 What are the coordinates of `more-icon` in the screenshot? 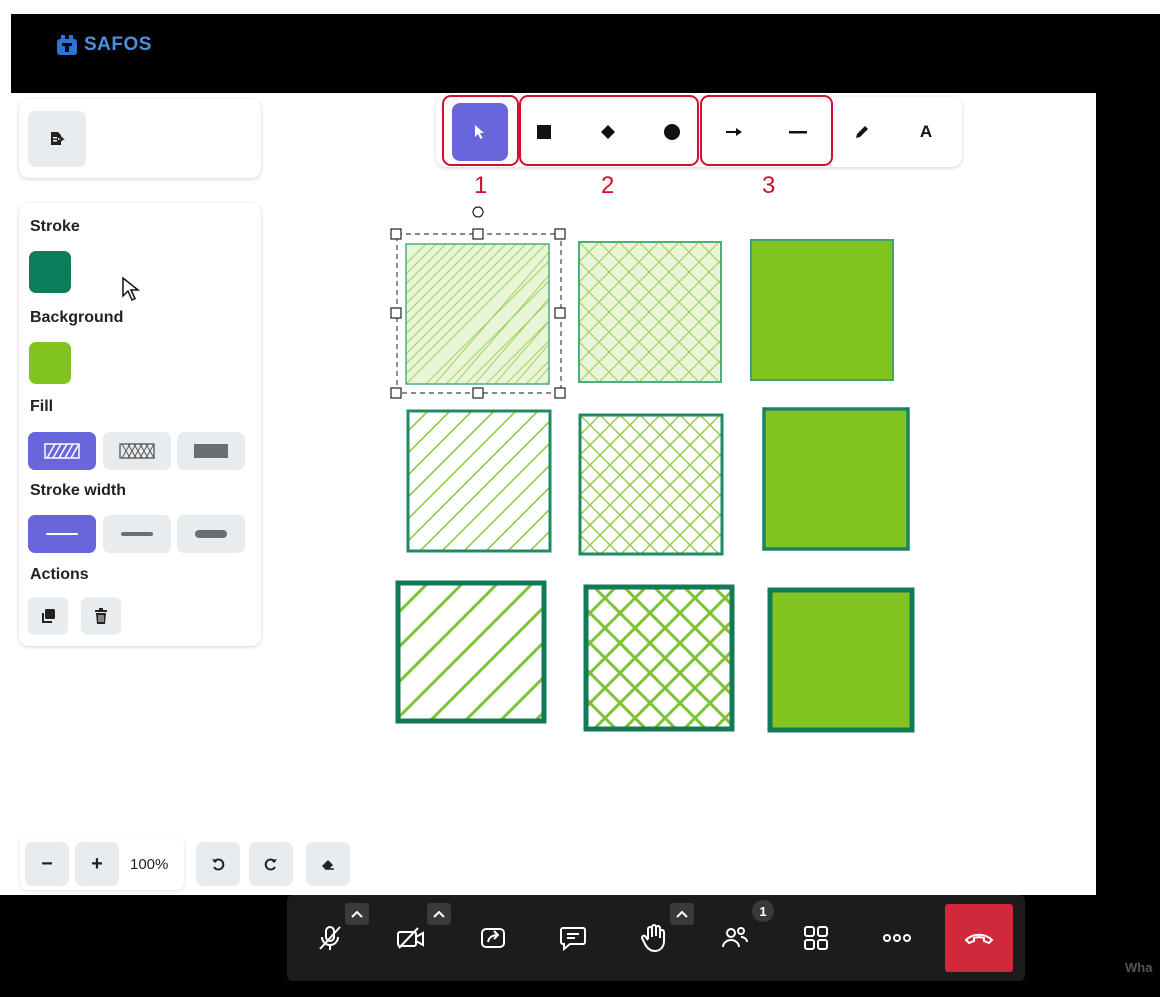 It's located at (897, 938).